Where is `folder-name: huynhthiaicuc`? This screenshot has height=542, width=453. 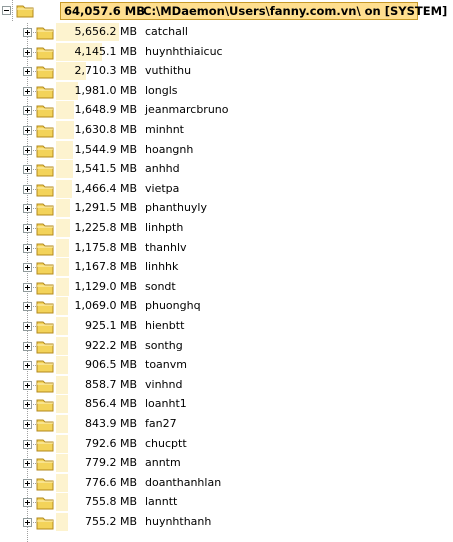
folder-name: huynhthiaicuc is located at coordinates (184, 51).